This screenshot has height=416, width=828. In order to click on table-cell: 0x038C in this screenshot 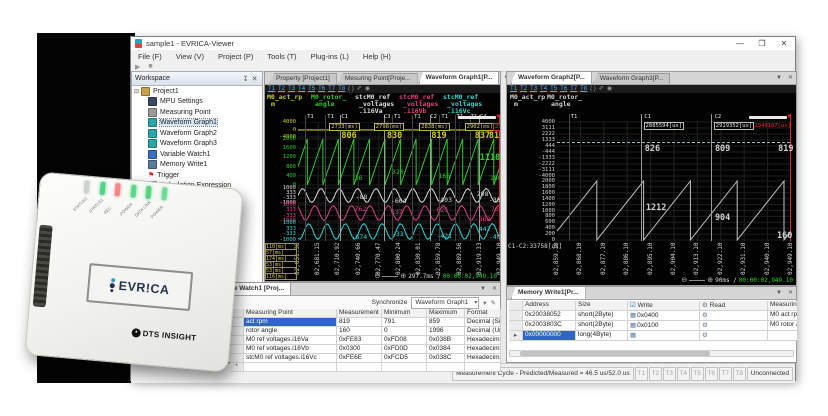, I will do `click(446, 358)`.